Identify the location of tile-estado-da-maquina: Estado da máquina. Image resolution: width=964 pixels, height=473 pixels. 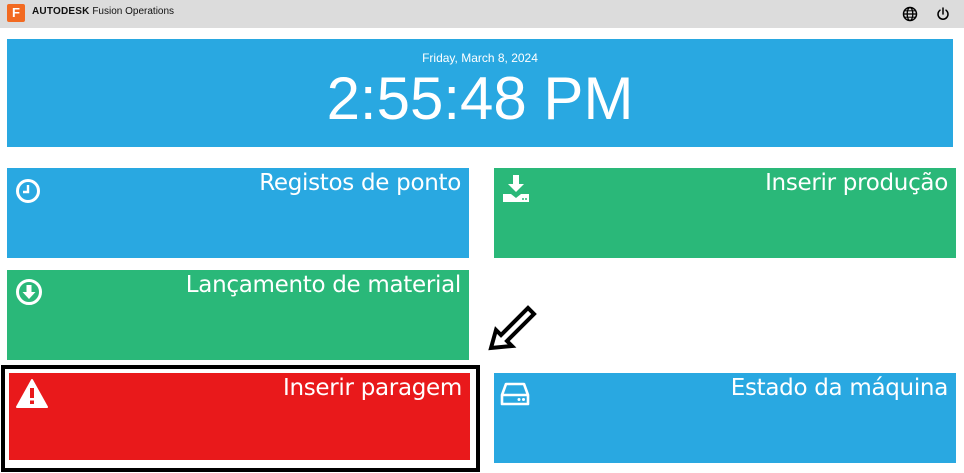
(725, 418).